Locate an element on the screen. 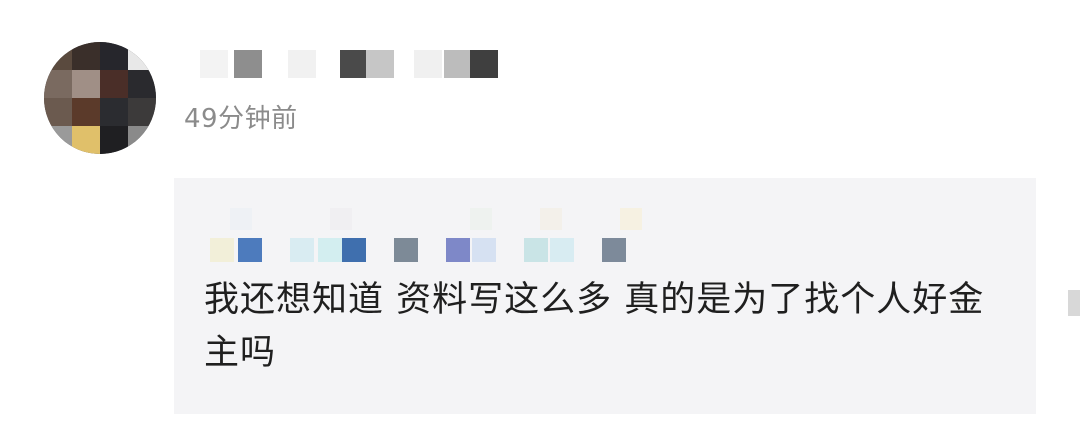 The width and height of the screenshot is (1080, 445). scrollbar-thumb is located at coordinates (1074, 303).